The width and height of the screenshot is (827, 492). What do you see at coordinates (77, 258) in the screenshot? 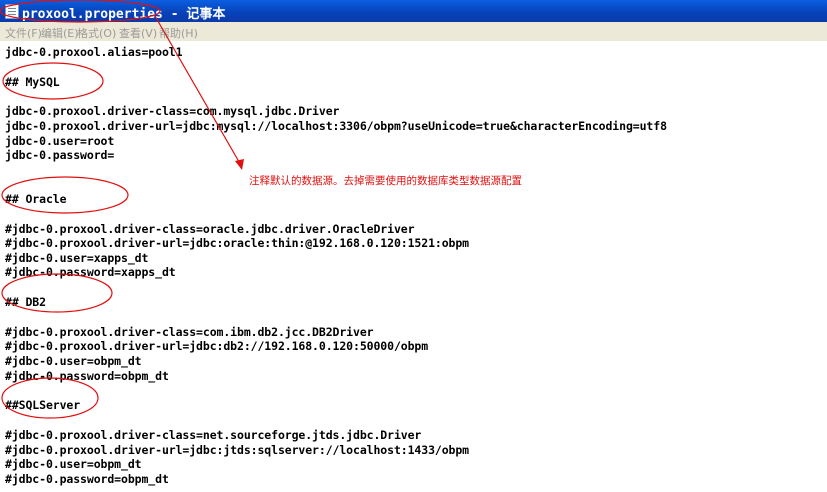
I see `text-line: #jdbc-0.user=xapps_dt` at bounding box center [77, 258].